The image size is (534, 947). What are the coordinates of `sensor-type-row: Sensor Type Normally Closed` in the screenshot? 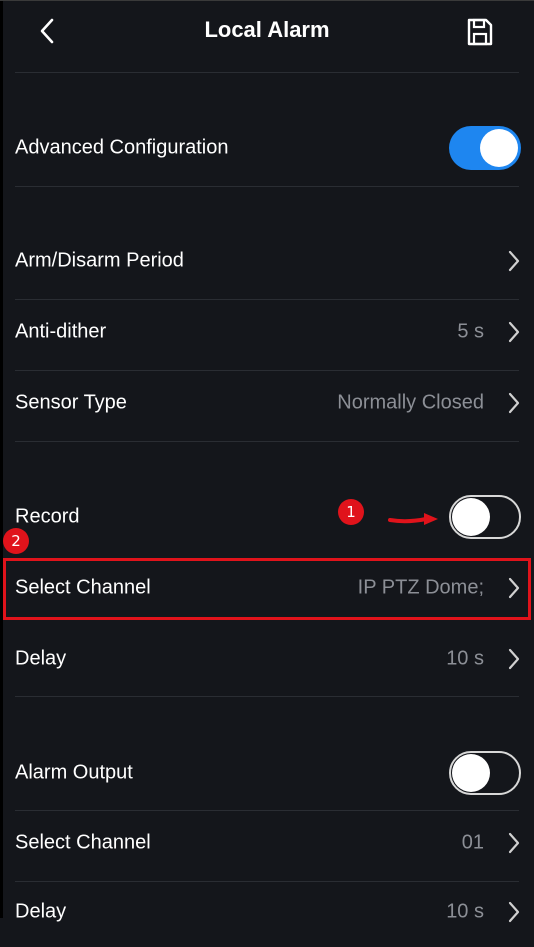 It's located at (267, 403).